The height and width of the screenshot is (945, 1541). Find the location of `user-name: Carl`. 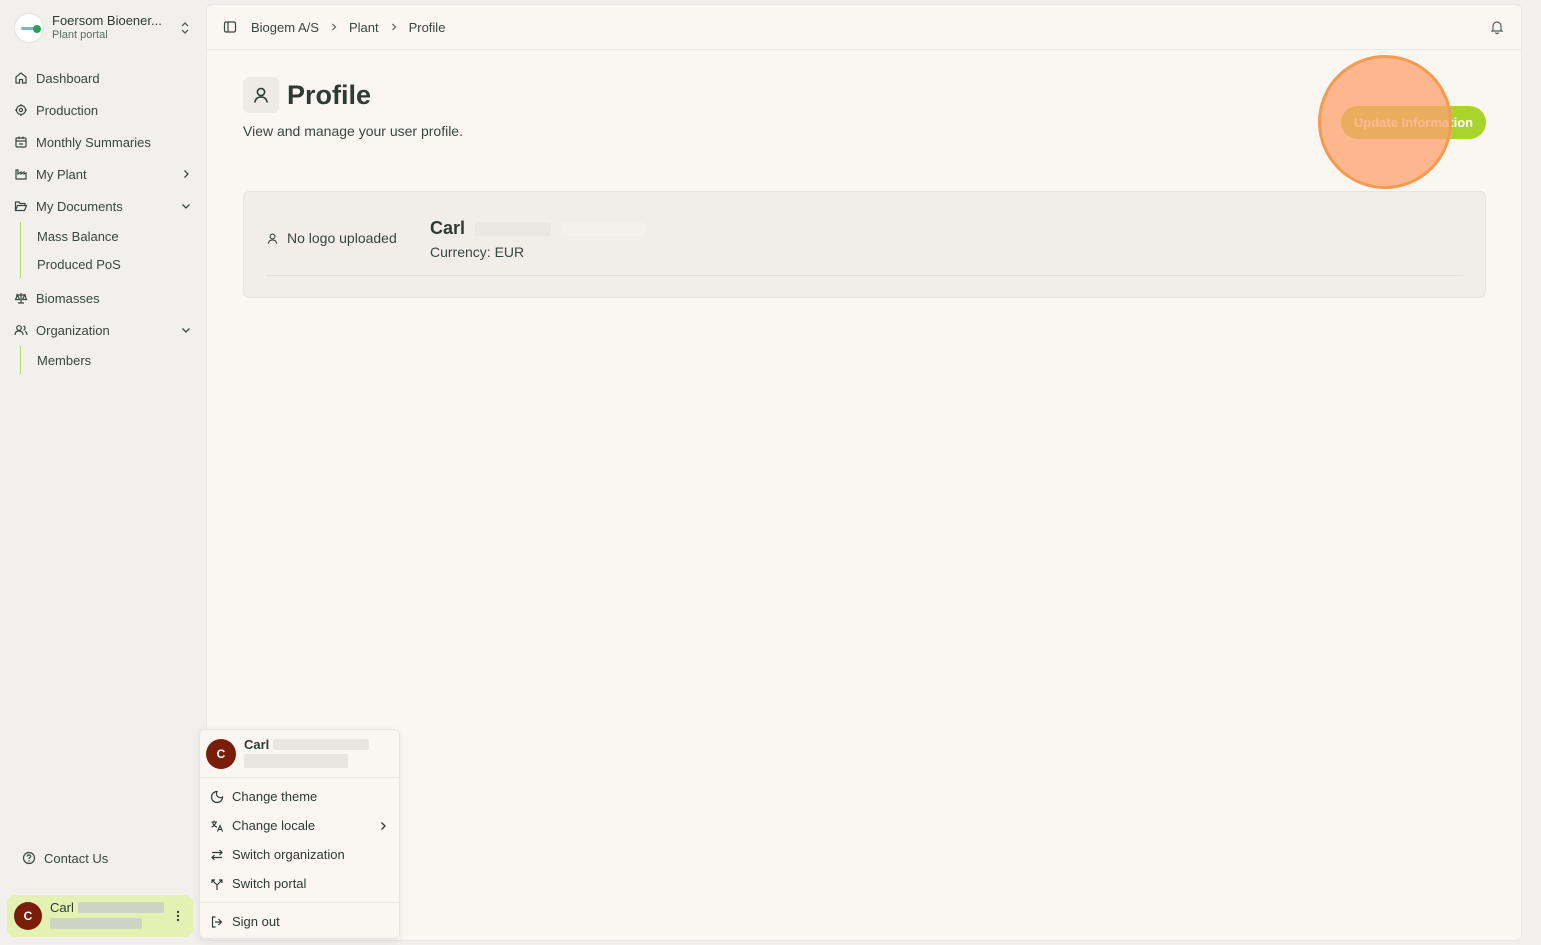

user-name: Carl is located at coordinates (62, 907).